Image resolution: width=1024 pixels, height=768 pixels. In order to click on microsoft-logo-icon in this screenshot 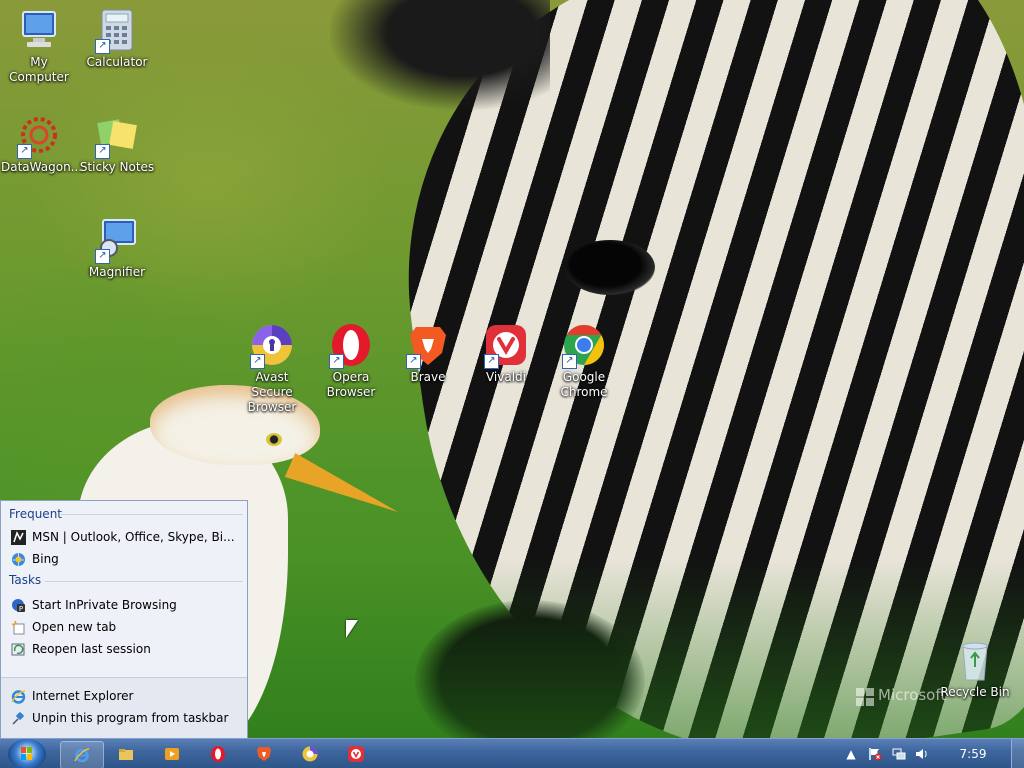, I will do `click(865, 697)`.